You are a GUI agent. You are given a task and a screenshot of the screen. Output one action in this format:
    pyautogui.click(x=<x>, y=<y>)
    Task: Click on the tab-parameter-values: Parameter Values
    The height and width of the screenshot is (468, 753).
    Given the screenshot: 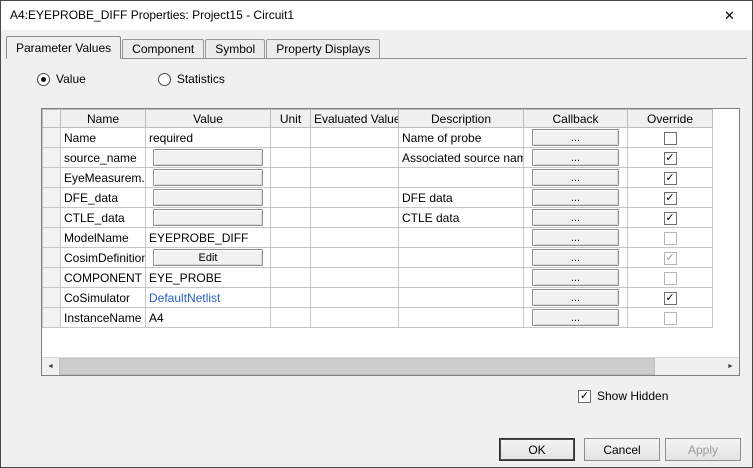 What is the action you would take?
    pyautogui.click(x=64, y=47)
    